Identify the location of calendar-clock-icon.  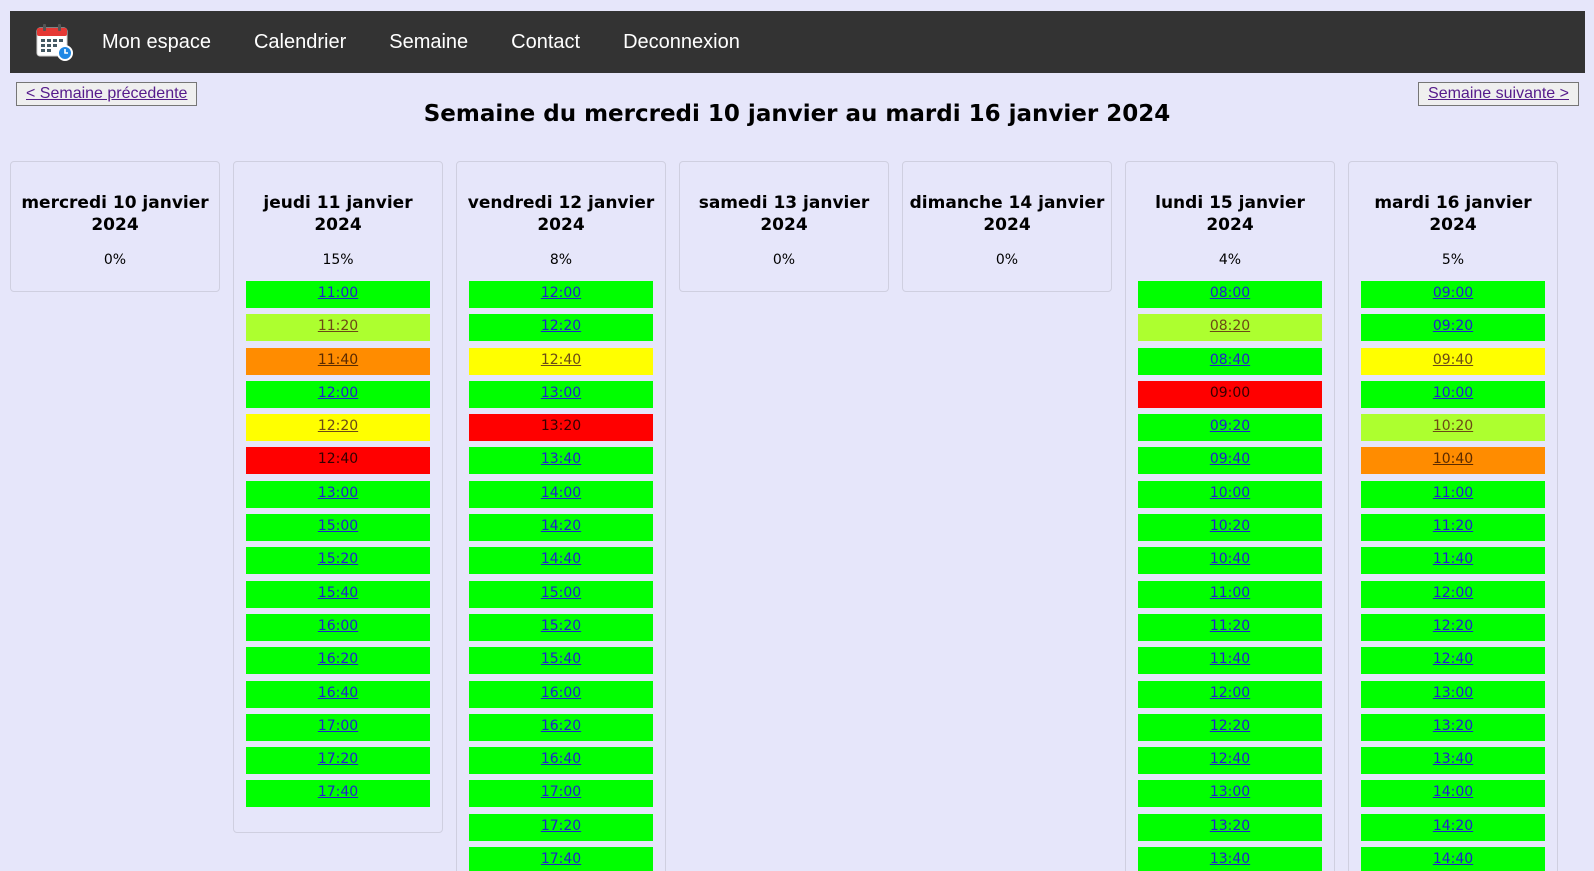
(54, 42).